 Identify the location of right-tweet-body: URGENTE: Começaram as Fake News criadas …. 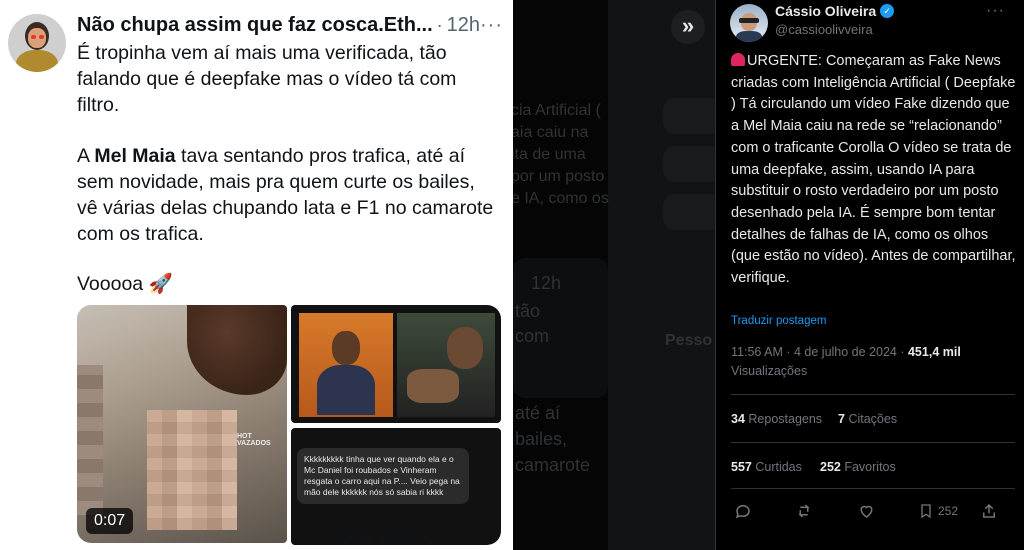
(873, 170).